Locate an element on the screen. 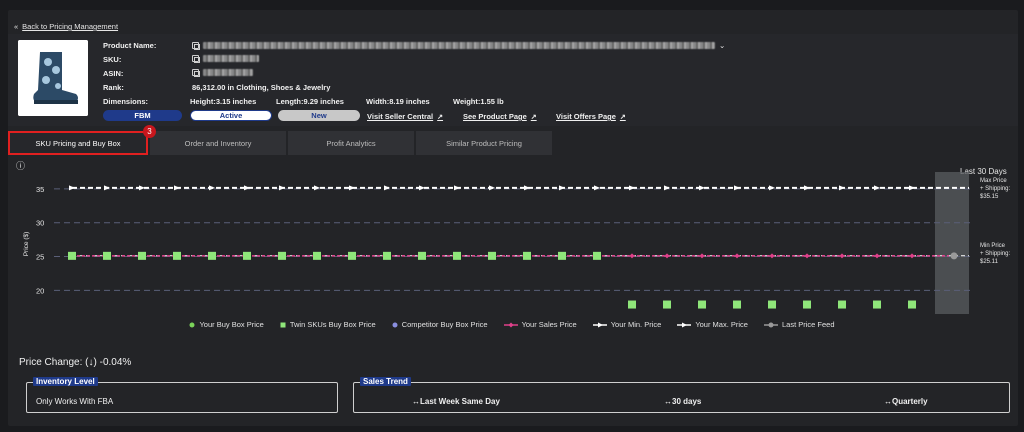 This screenshot has width=1024, height=432. sales-trend-title: Sales Trend is located at coordinates (385, 381).